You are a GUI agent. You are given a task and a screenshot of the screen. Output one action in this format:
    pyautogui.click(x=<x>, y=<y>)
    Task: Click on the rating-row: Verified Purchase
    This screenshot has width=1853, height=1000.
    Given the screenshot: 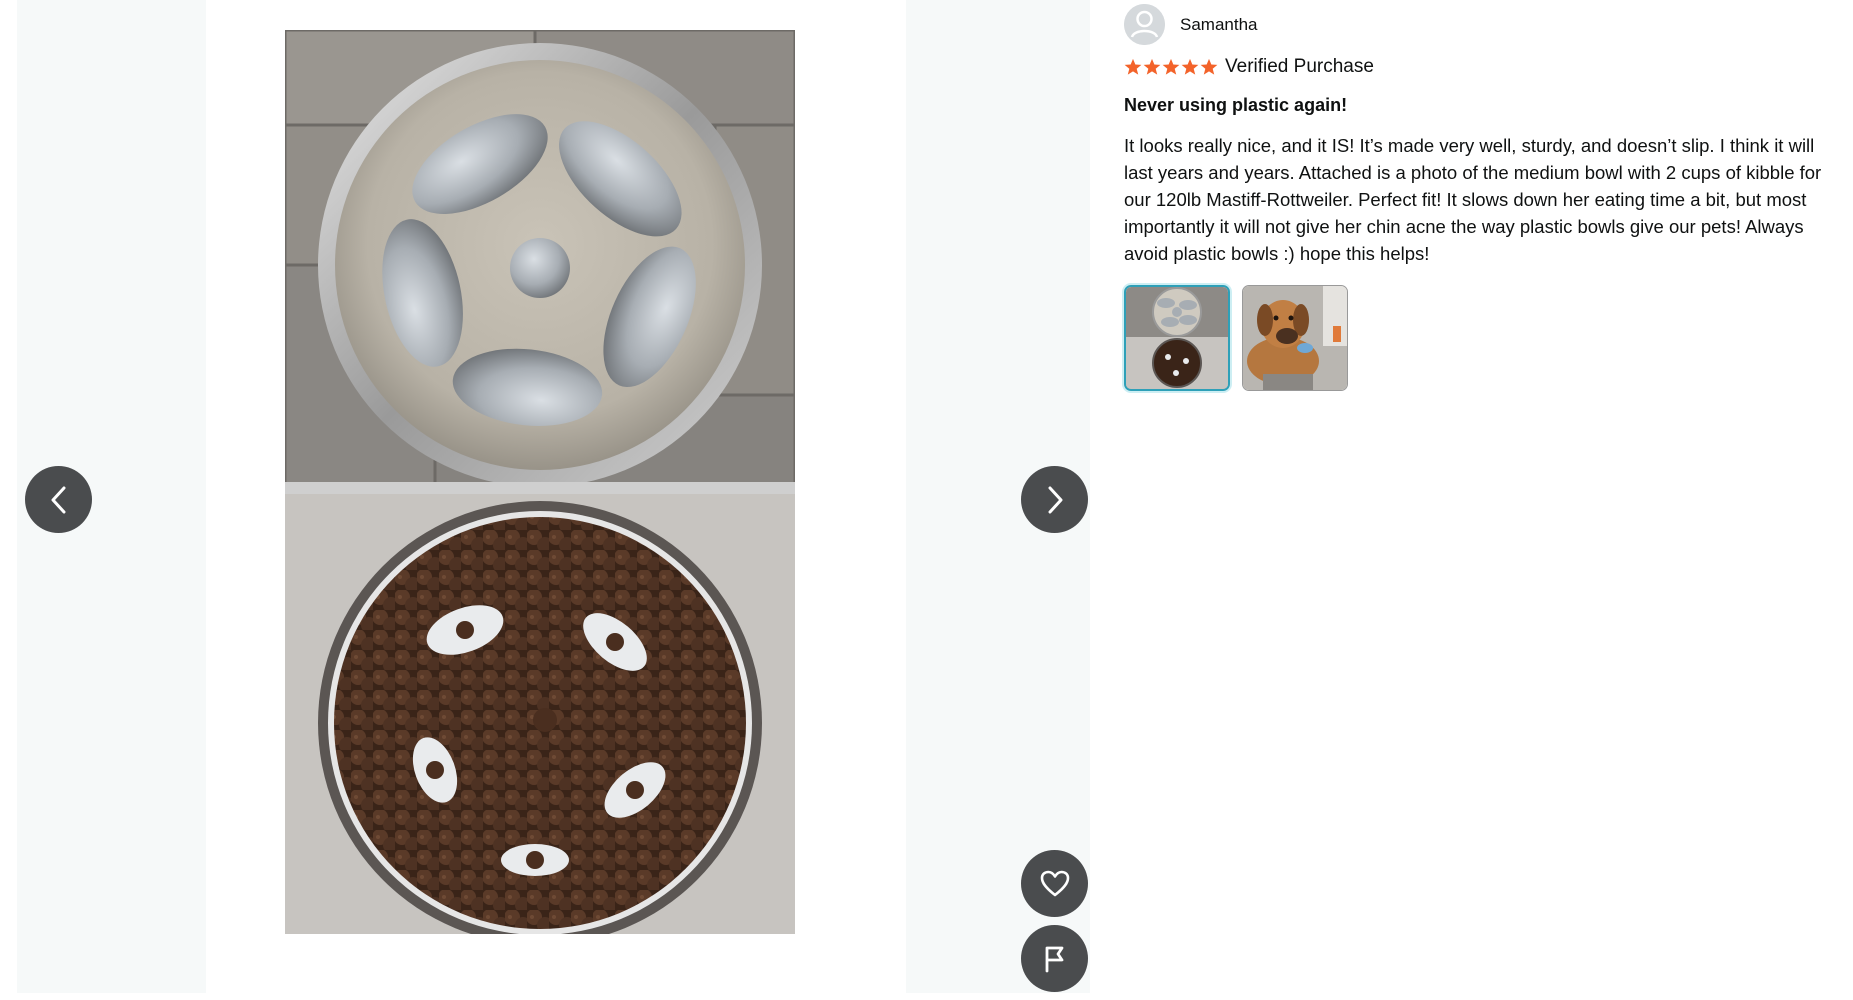 What is the action you would take?
    pyautogui.click(x=1249, y=67)
    